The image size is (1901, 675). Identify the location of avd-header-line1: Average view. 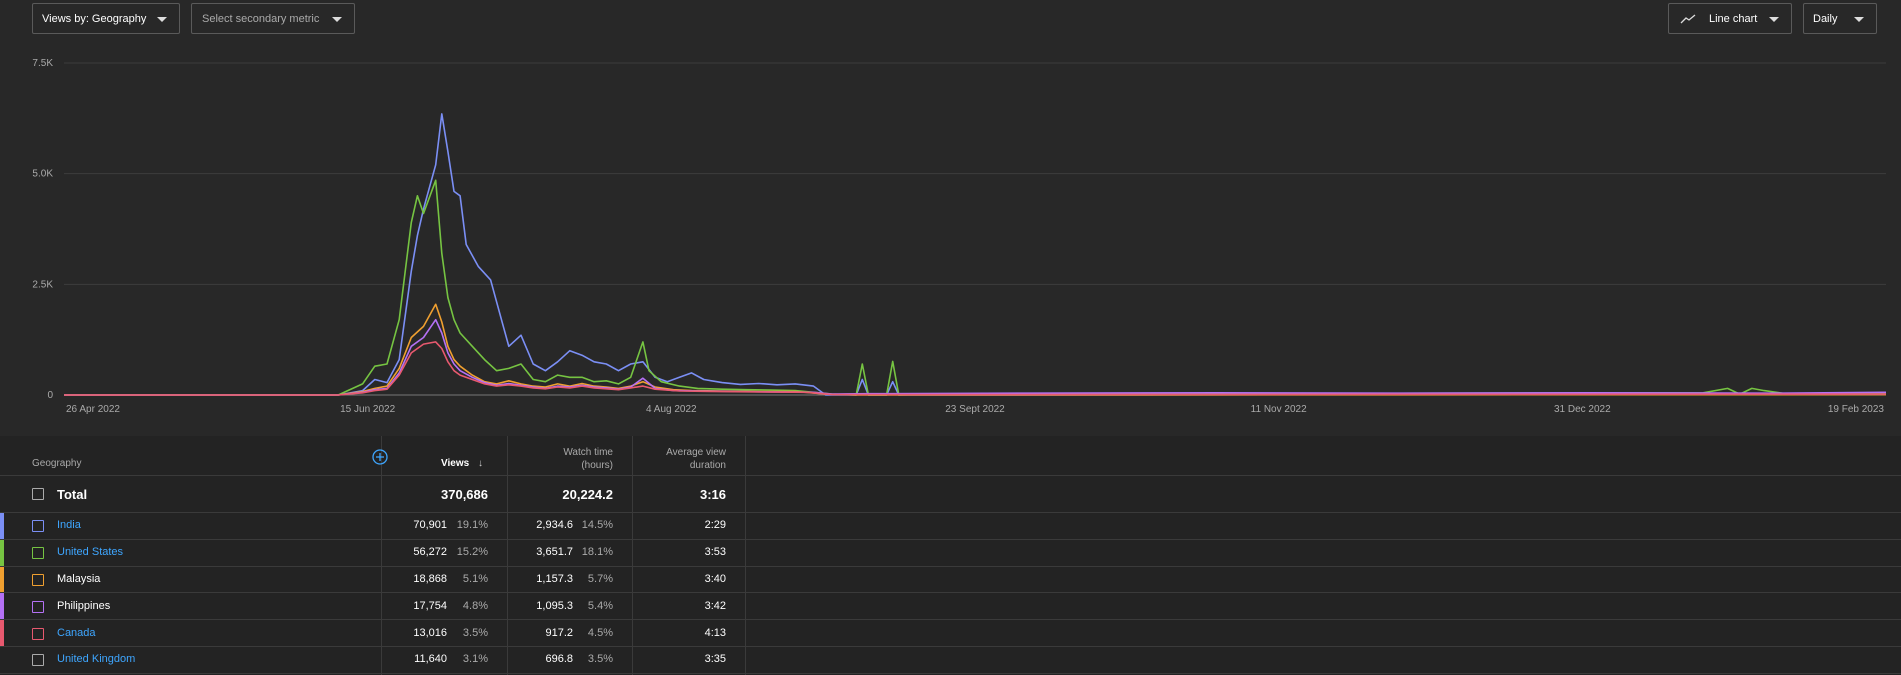
(696, 452).